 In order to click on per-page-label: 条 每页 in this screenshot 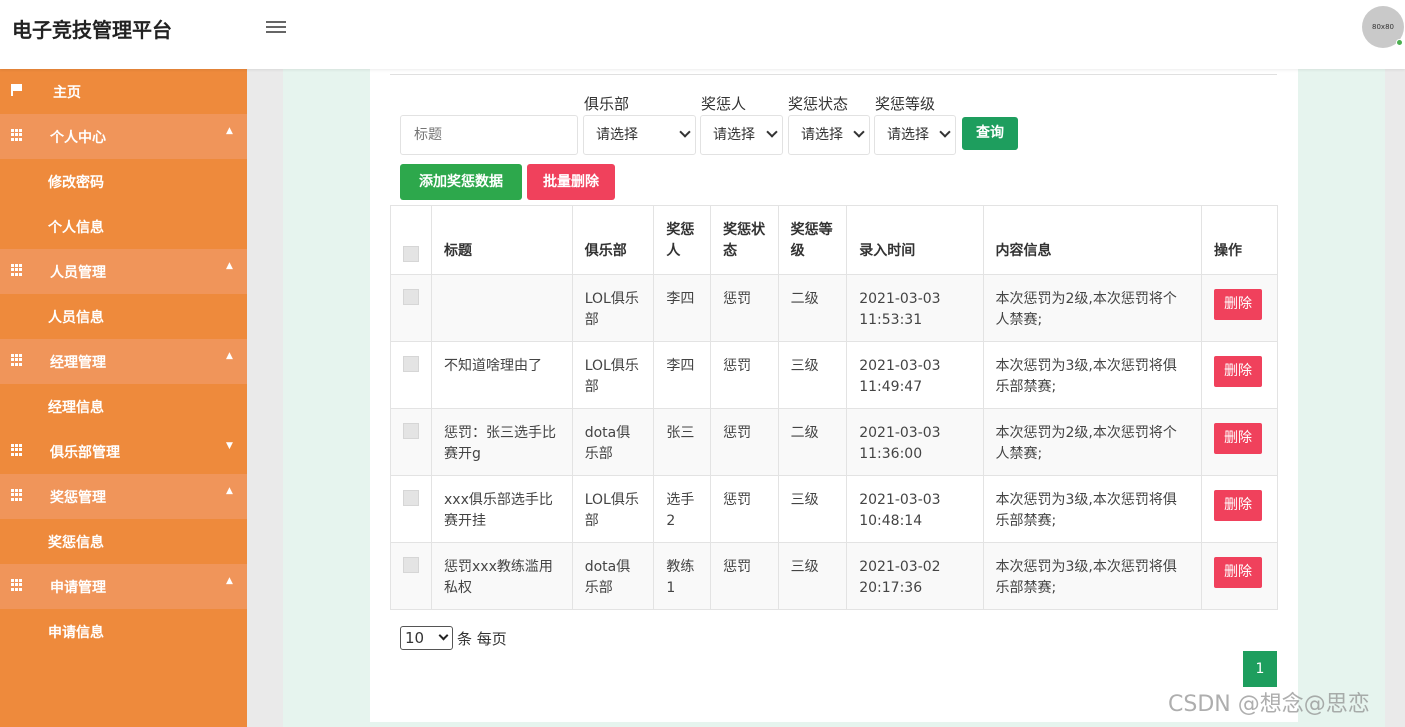, I will do `click(482, 639)`.